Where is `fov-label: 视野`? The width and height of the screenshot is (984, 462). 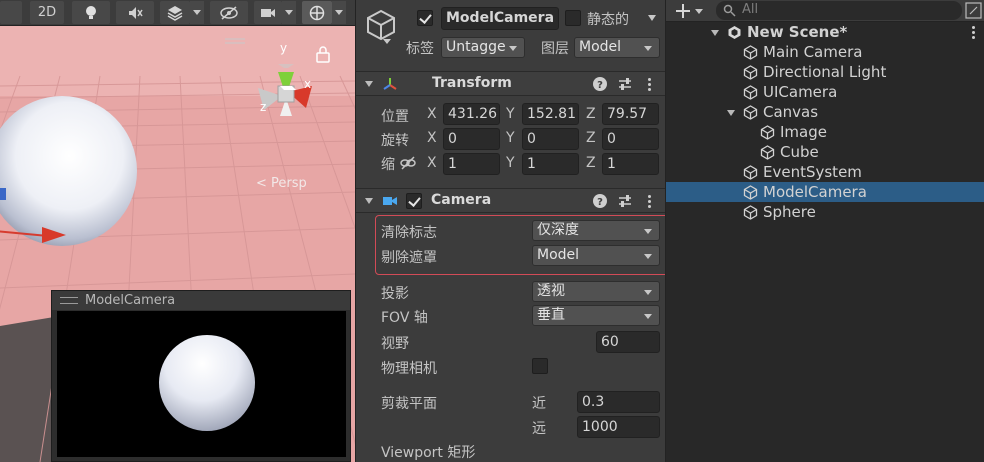
fov-label: 视野 is located at coordinates (395, 344).